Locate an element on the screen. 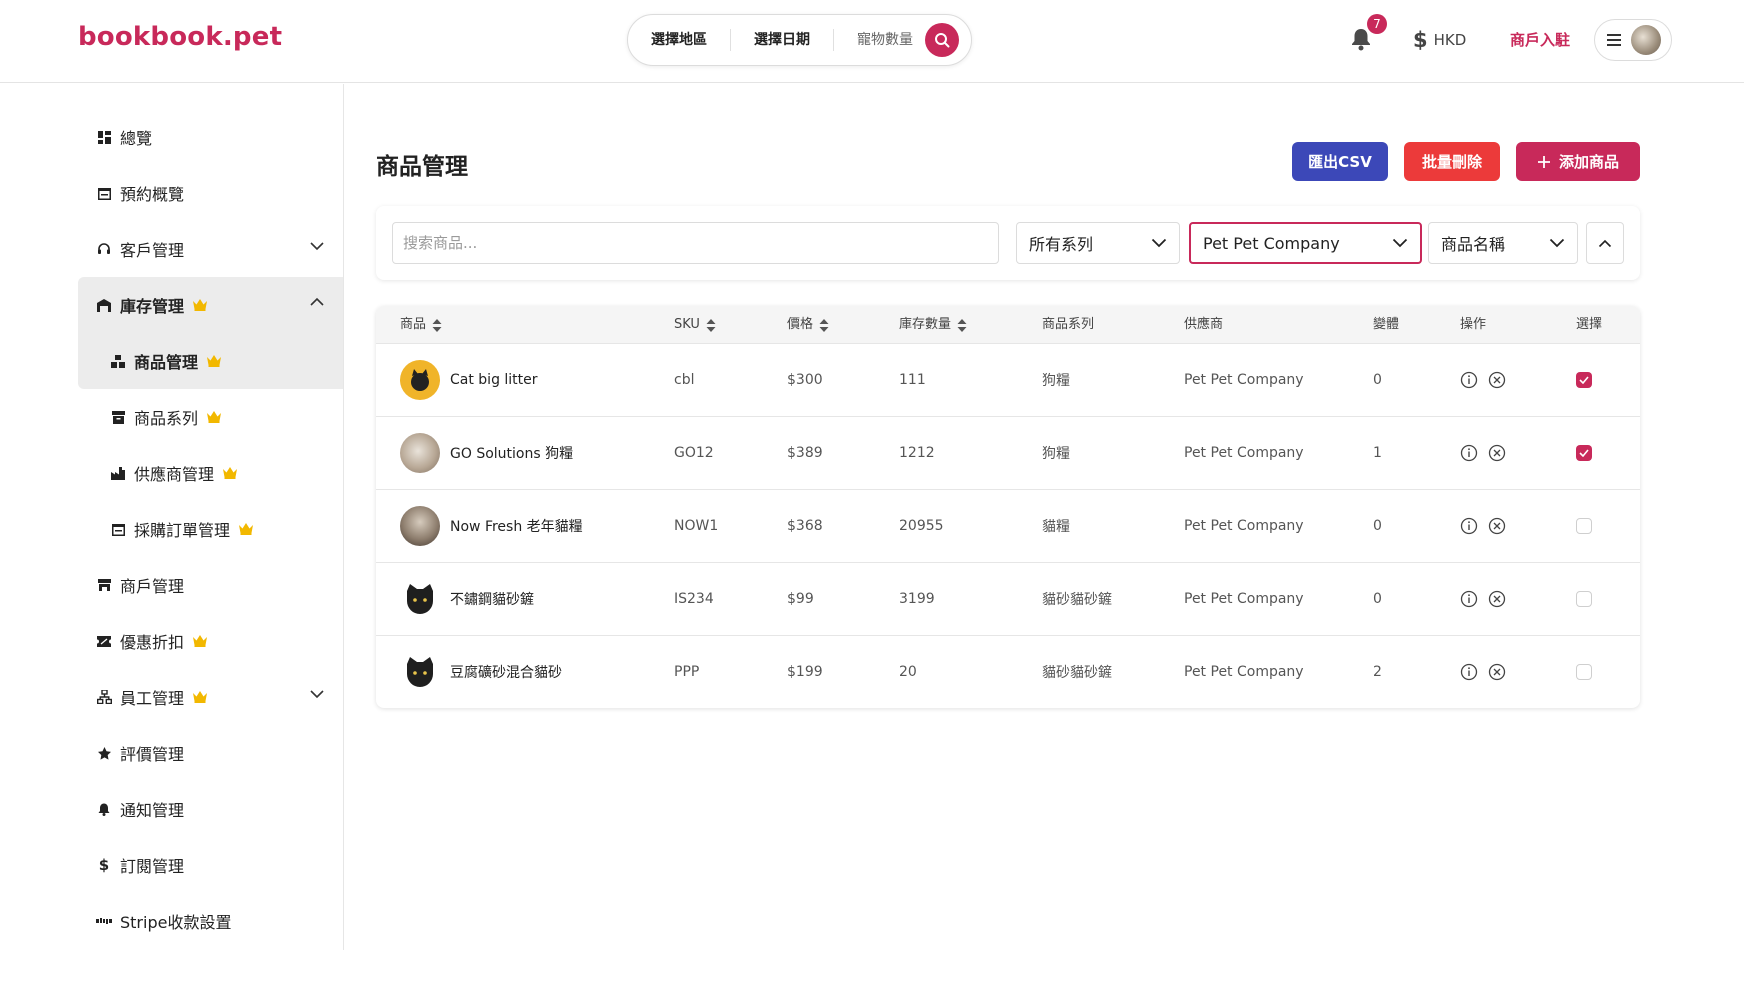  select-cell is located at coordinates (1584, 526).